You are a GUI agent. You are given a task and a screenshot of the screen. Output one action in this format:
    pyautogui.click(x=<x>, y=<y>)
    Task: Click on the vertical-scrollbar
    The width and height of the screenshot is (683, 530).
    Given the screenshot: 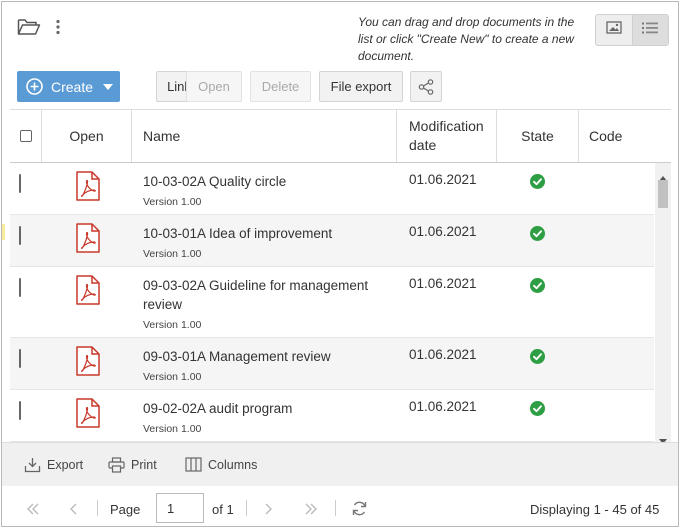 What is the action you would take?
    pyautogui.click(x=663, y=303)
    